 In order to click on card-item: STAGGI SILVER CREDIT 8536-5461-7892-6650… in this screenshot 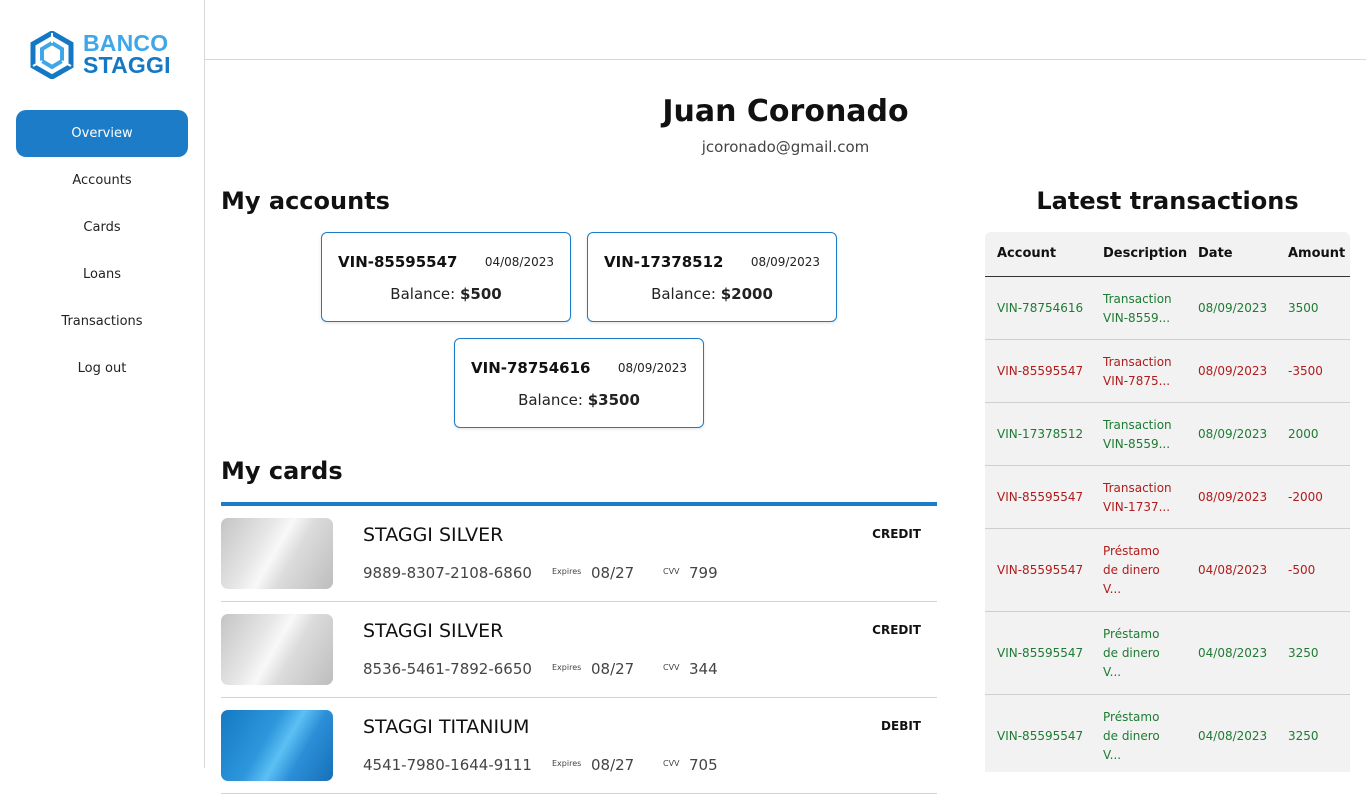, I will do `click(579, 650)`.